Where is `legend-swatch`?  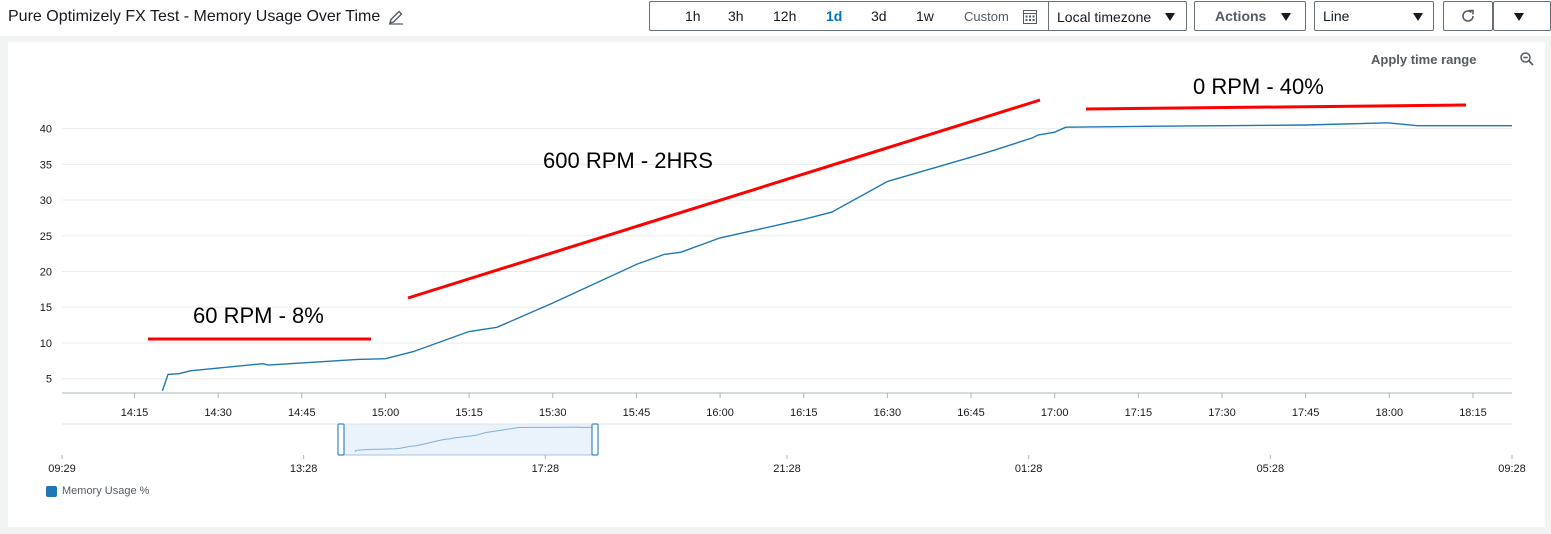
legend-swatch is located at coordinates (51, 491).